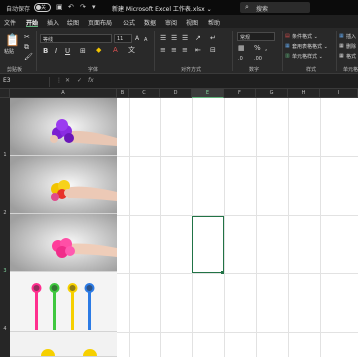 The height and width of the screenshot is (357, 358). Describe the element at coordinates (79, 80) in the screenshot. I see `confirm-icon: ✓` at that location.